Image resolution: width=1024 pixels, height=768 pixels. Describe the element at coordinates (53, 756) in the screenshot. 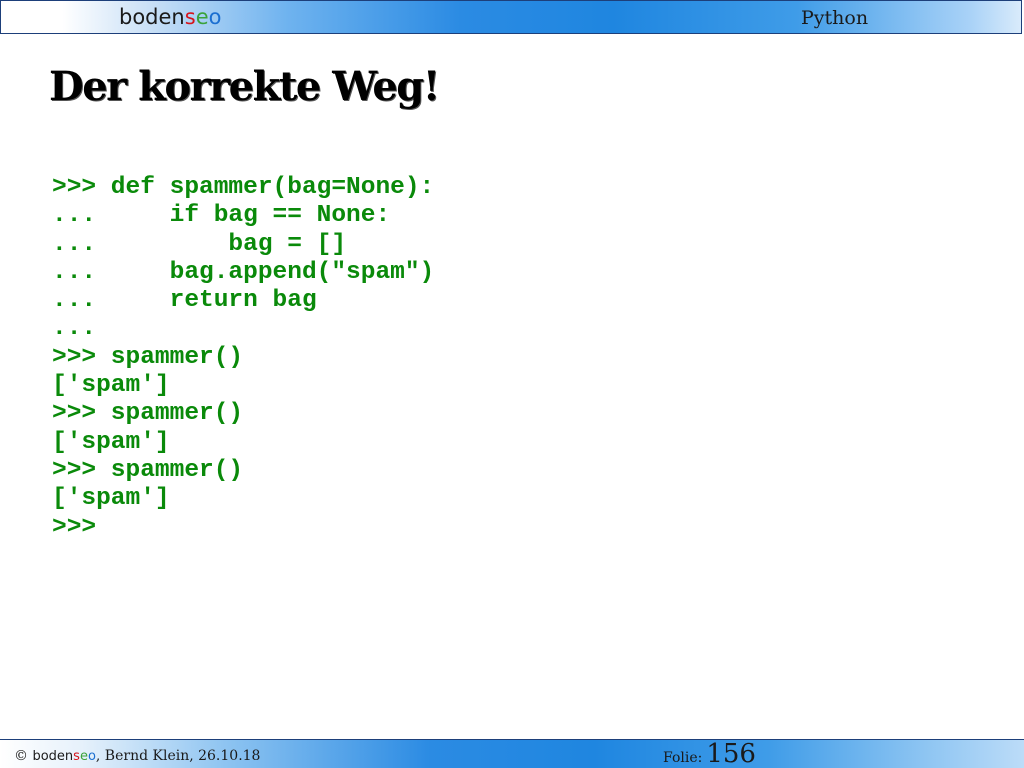

I see `footer-logo-boden: boden` at that location.